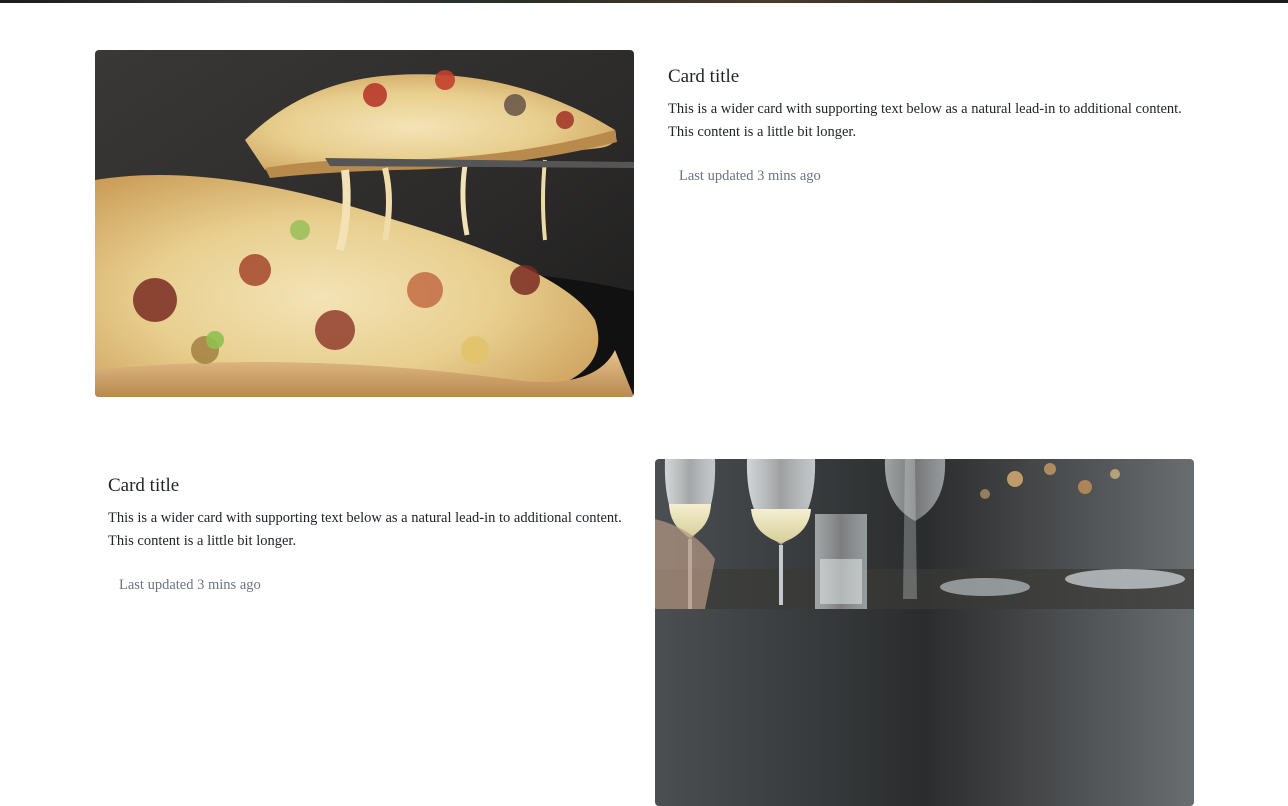 The width and height of the screenshot is (1288, 806). Describe the element at coordinates (644, 1) in the screenshot. I see `top-image-edge` at that location.